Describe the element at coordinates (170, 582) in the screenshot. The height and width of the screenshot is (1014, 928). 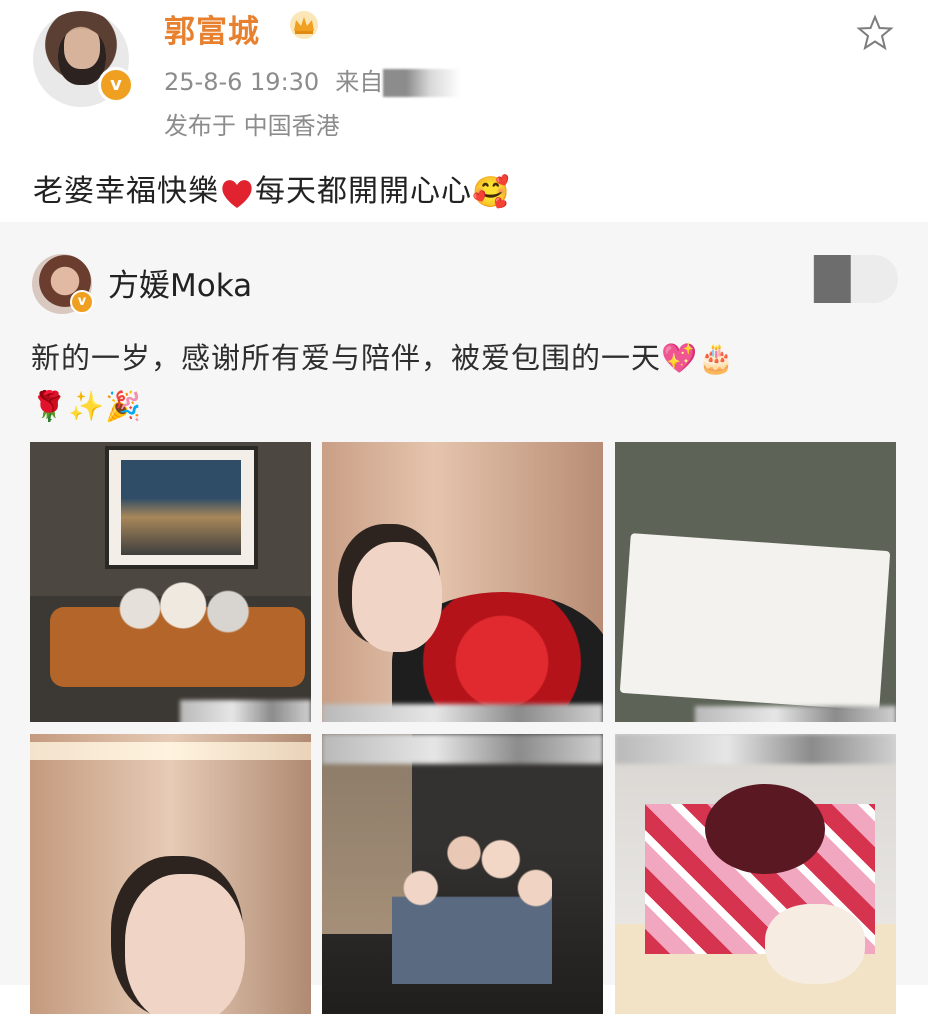
I see `photo-family-on-sofa` at that location.